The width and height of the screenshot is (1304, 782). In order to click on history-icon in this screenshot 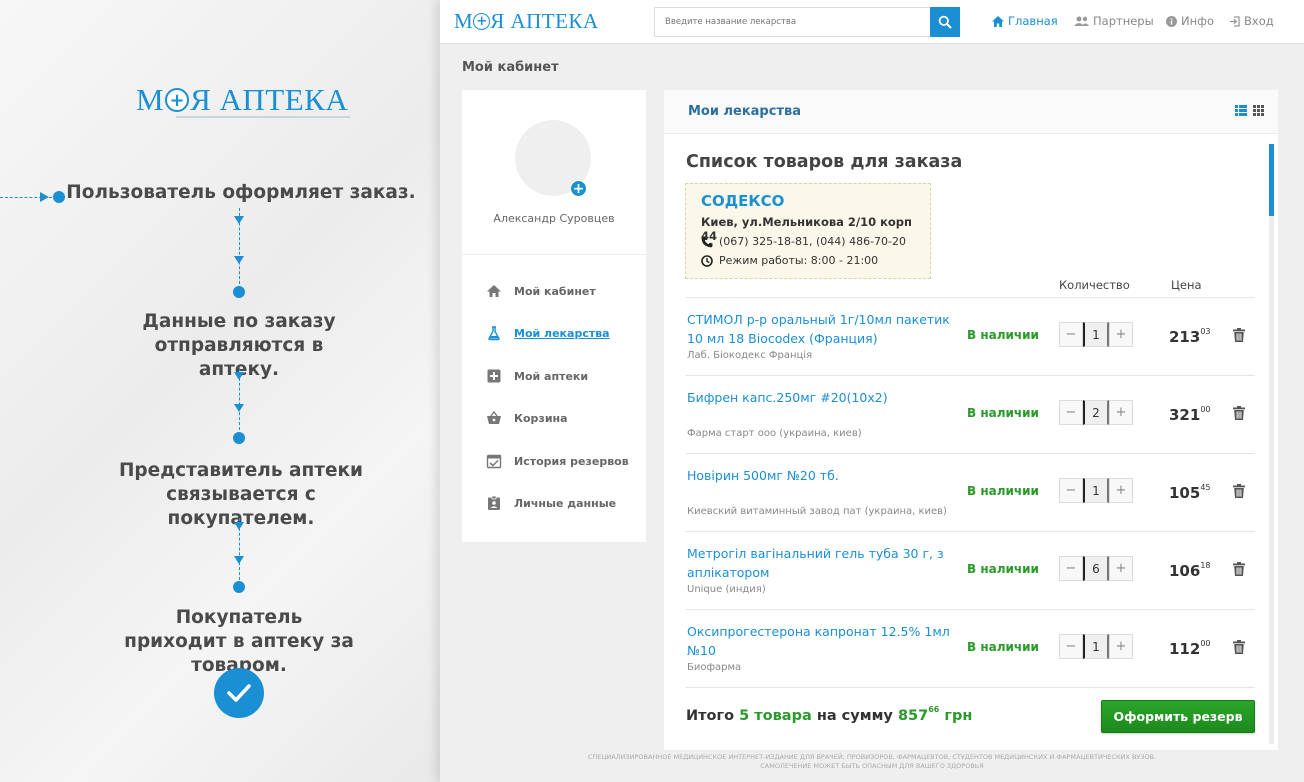, I will do `click(494, 461)`.